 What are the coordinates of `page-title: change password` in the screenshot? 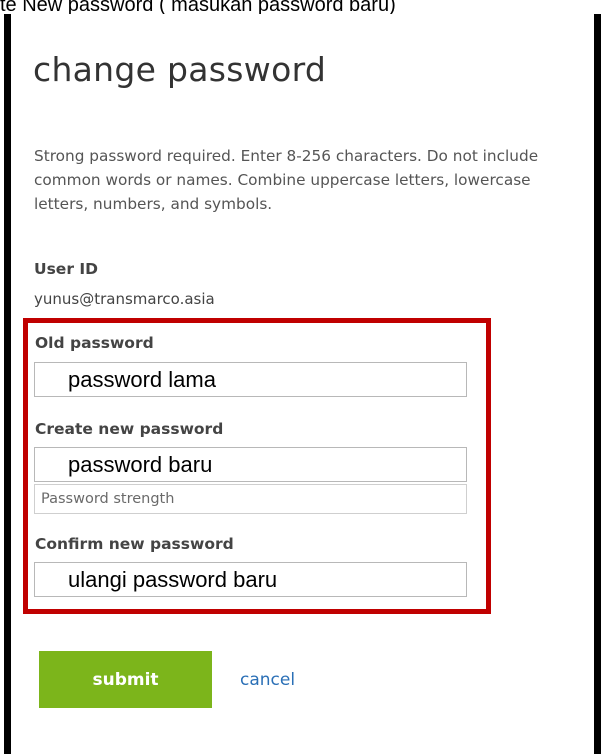 It's located at (180, 69).